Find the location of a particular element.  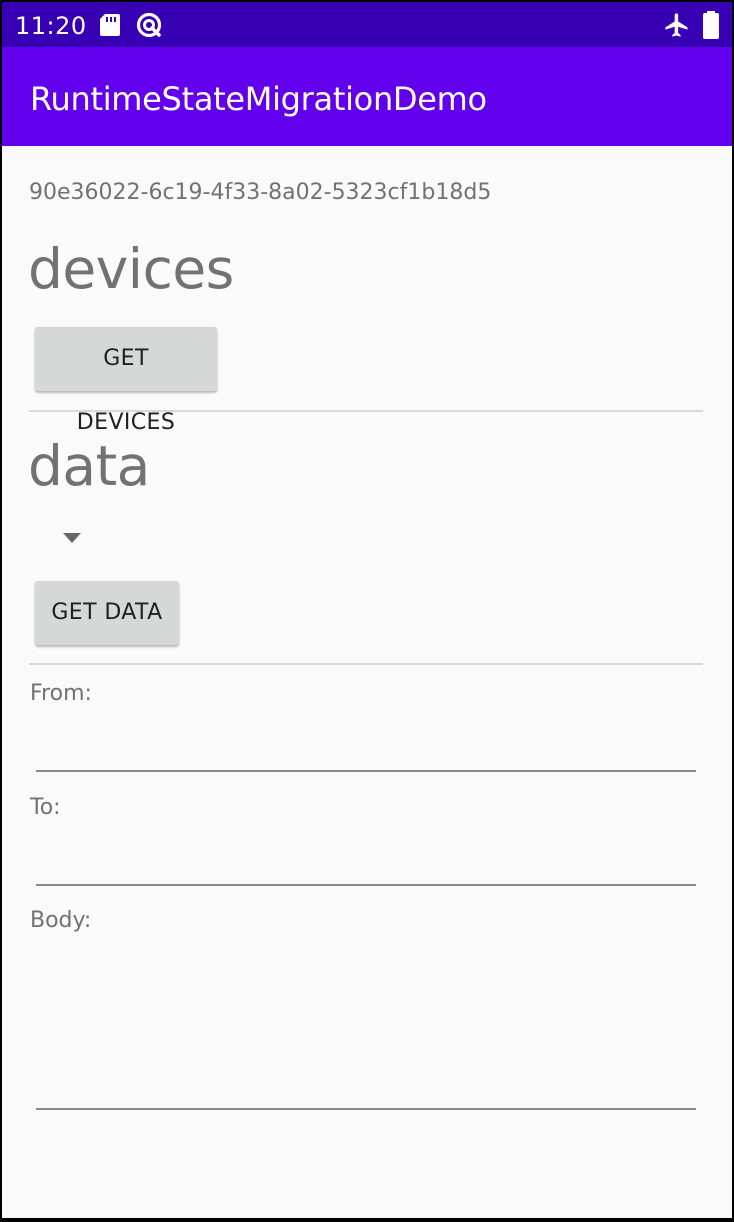

get-data-button: GET DATA is located at coordinates (107, 613).